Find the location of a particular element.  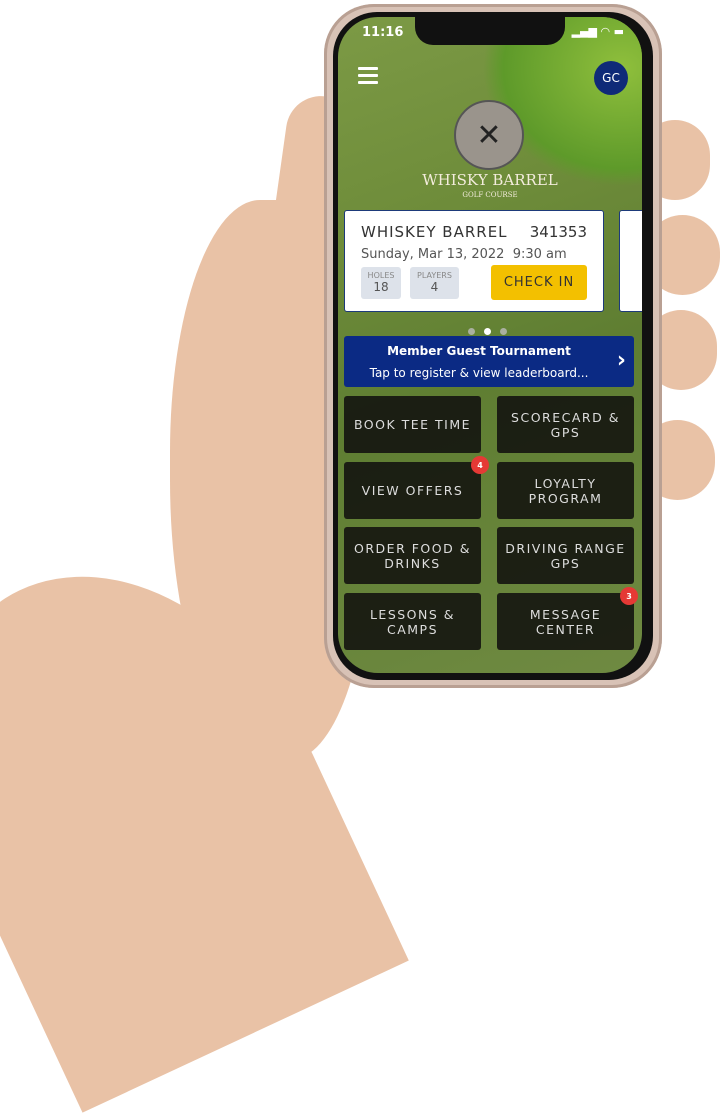

tee-date-time: Sunday, Mar 13, 2022 9:30 am is located at coordinates (464, 254).